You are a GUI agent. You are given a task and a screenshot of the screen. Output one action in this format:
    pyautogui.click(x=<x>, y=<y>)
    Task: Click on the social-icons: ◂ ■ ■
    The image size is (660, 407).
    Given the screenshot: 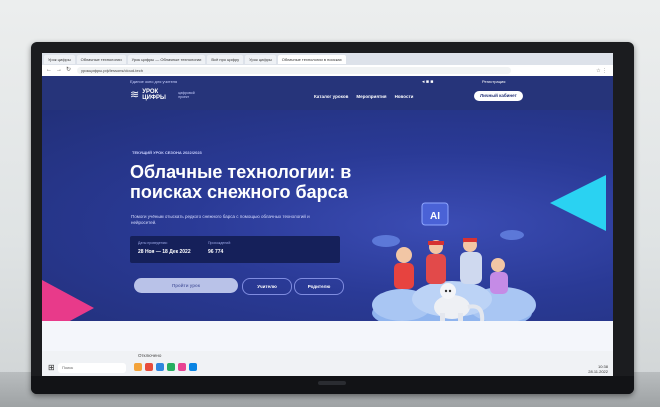 What is the action you would take?
    pyautogui.click(x=427, y=82)
    